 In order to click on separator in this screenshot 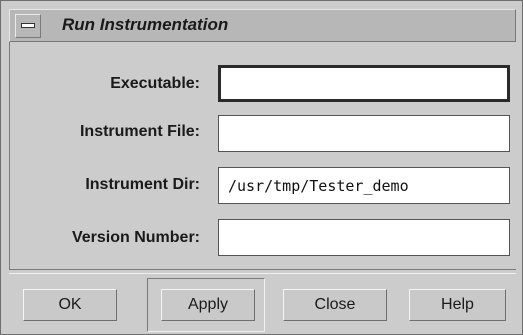, I will do `click(262, 273)`.